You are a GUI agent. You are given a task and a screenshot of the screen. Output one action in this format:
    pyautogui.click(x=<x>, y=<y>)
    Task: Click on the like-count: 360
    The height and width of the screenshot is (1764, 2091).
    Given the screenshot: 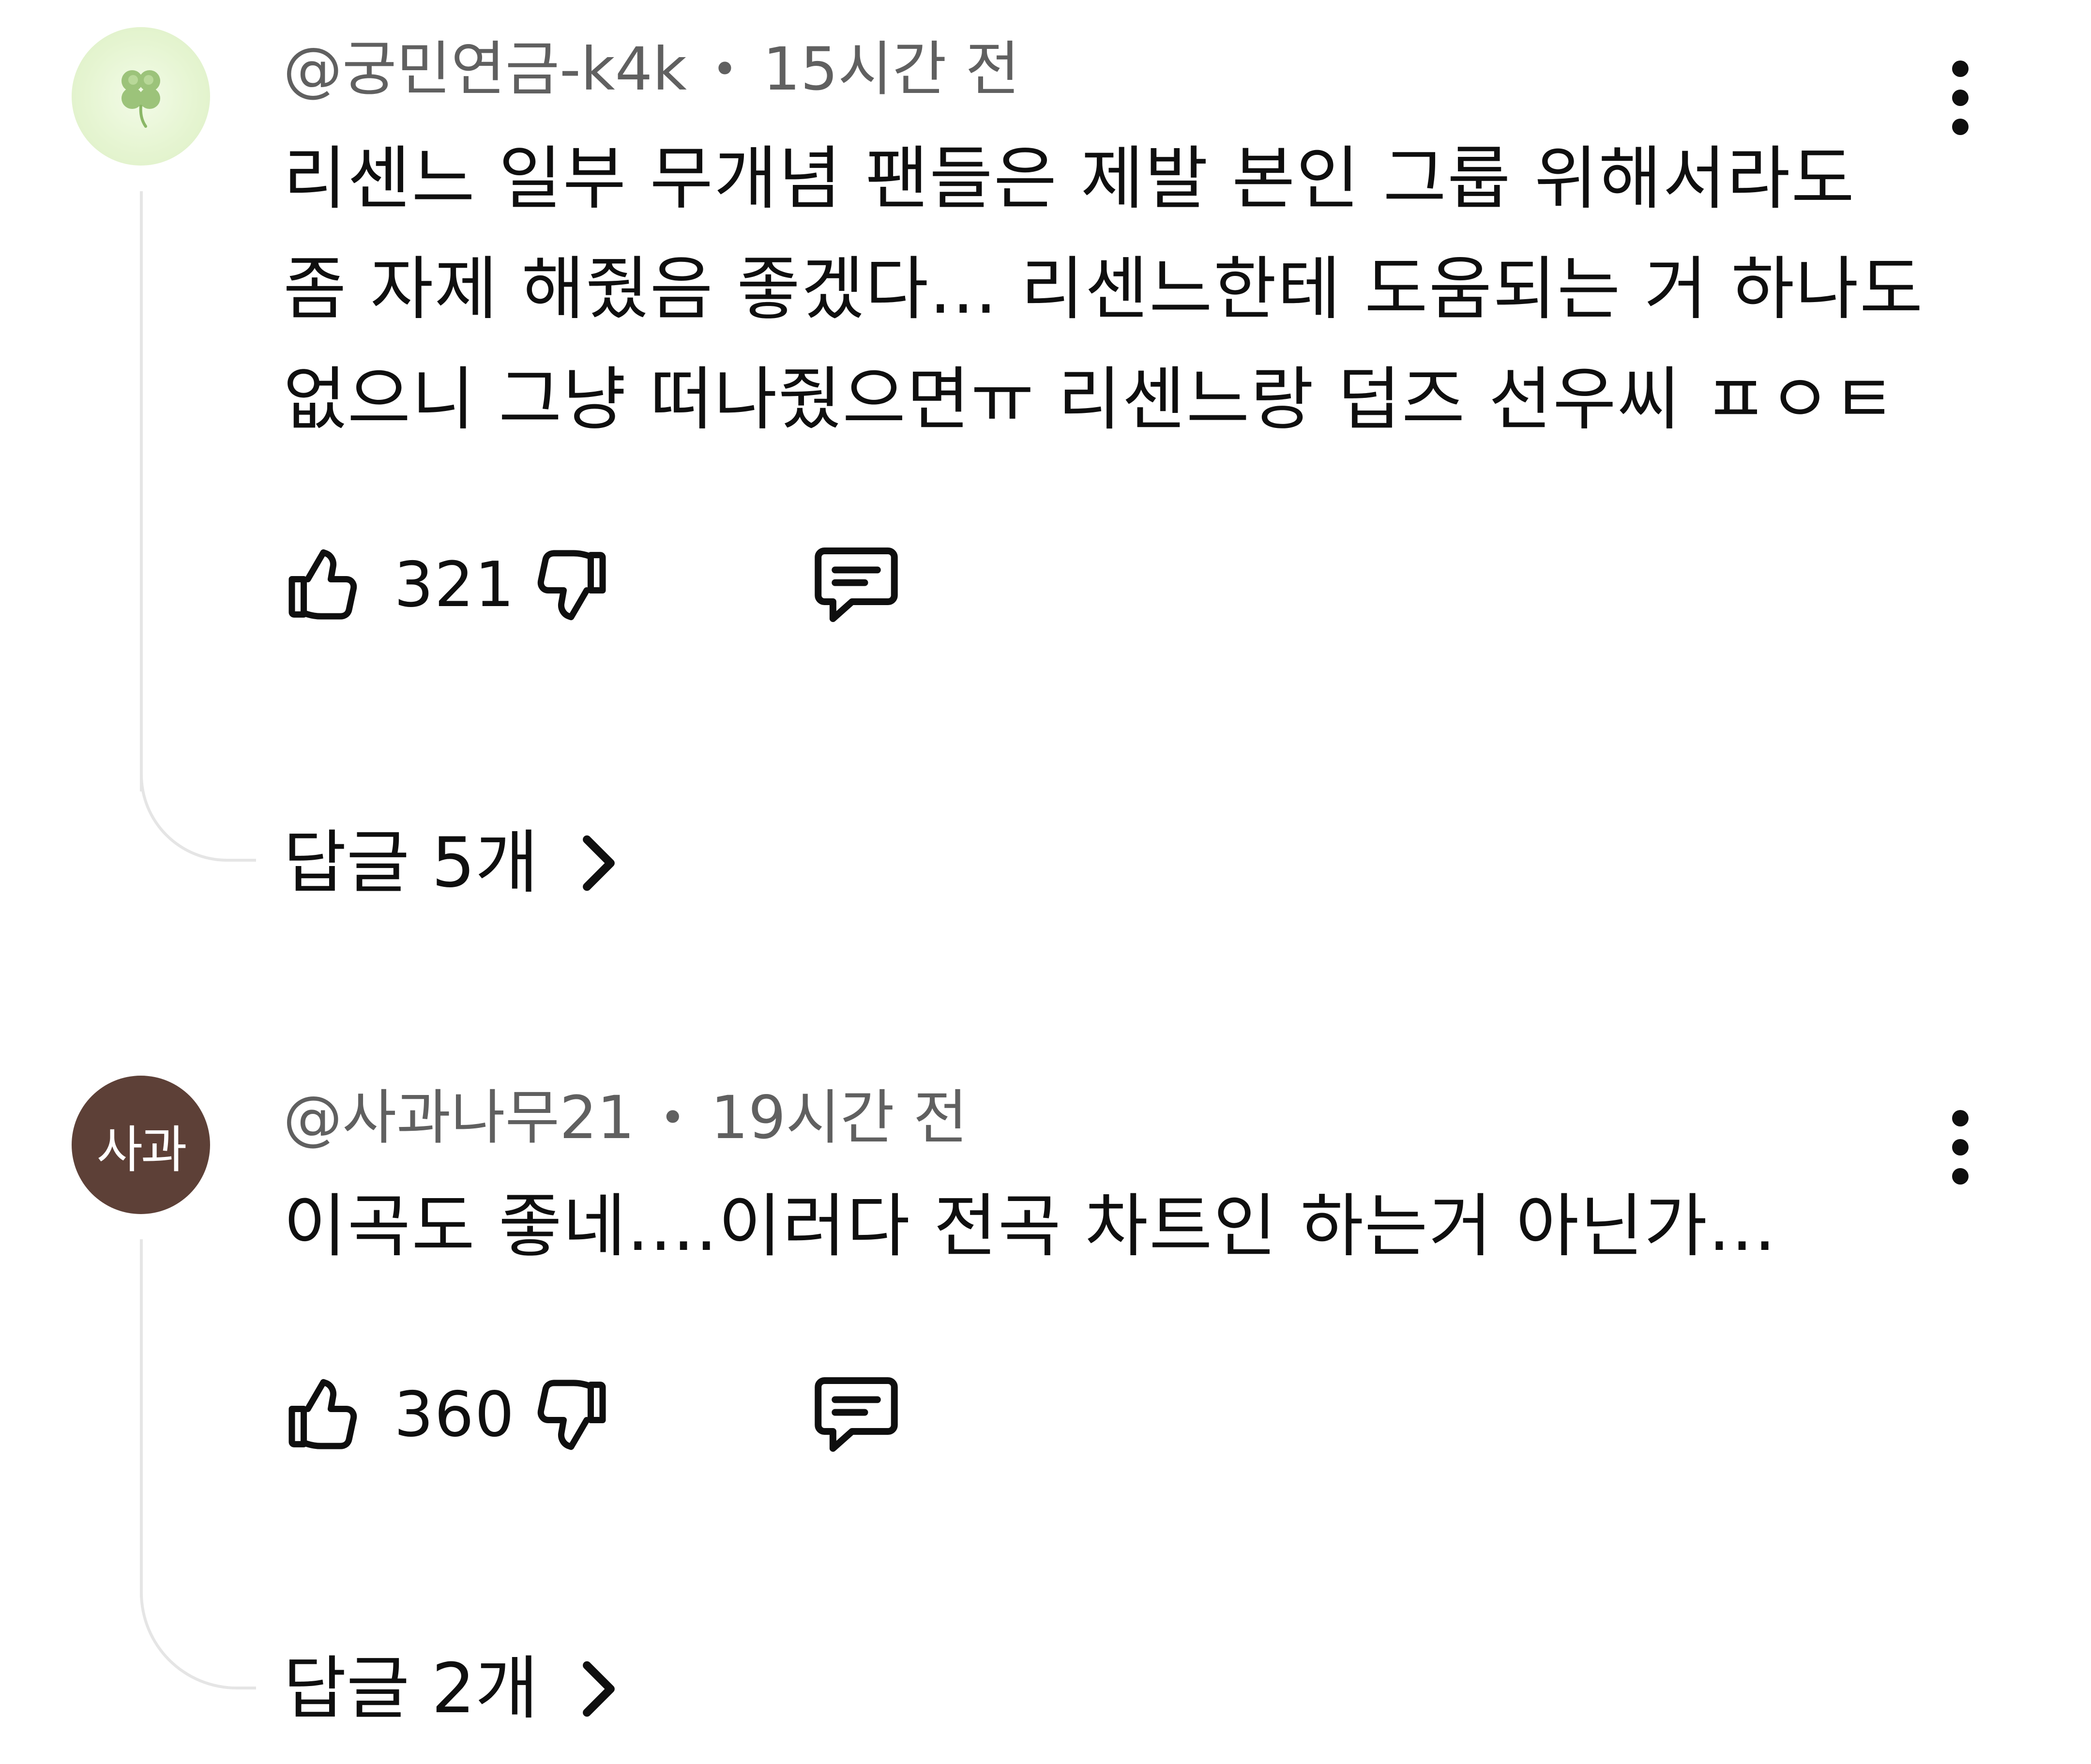 What is the action you would take?
    pyautogui.click(x=454, y=1415)
    